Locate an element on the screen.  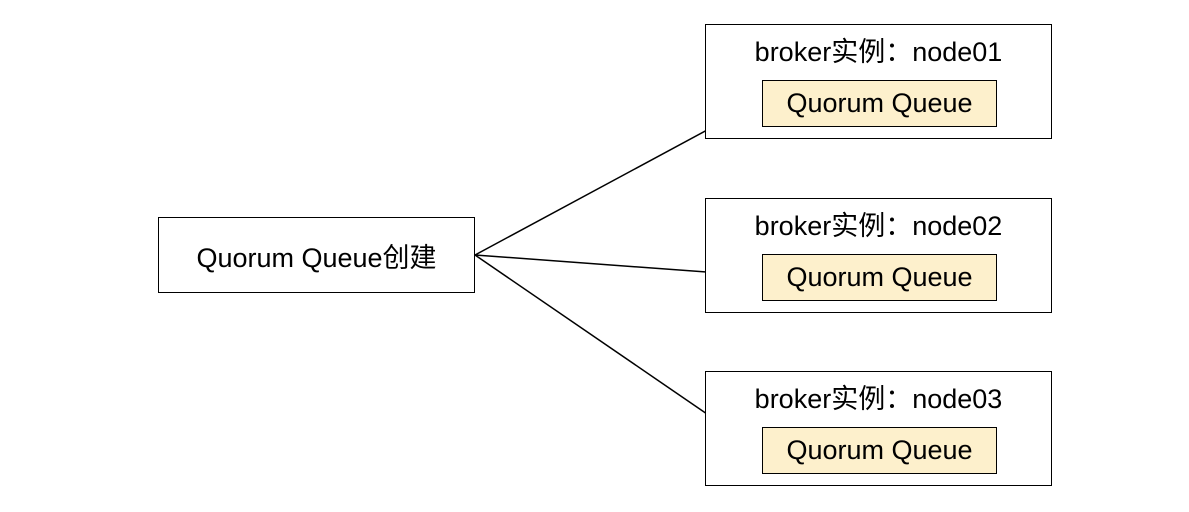
broker-node01: broker实例：node01 Quorum Queue is located at coordinates (878, 81).